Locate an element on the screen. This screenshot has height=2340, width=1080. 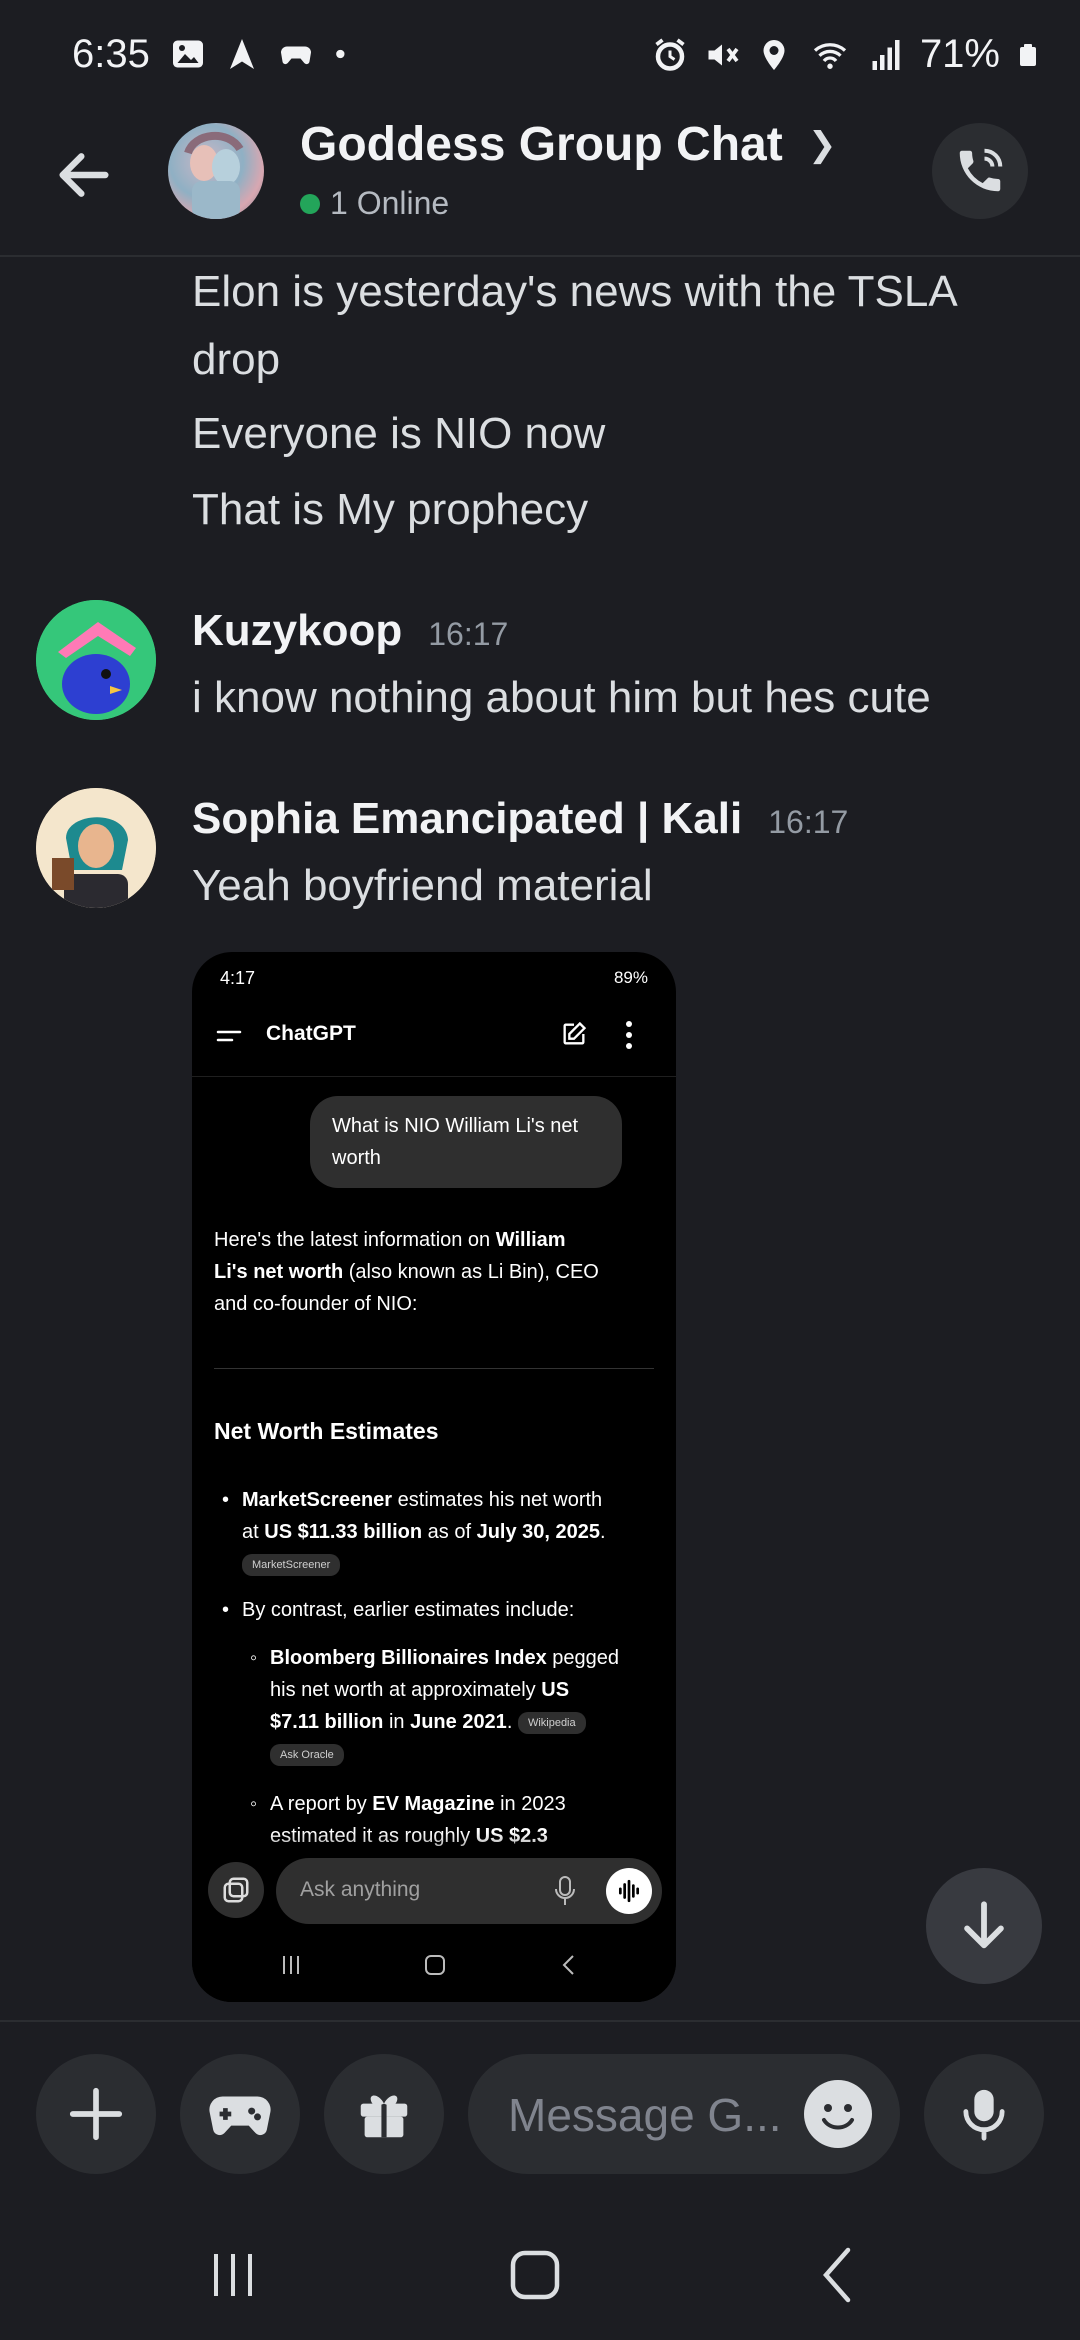
text: in is located at coordinates (397, 1722).